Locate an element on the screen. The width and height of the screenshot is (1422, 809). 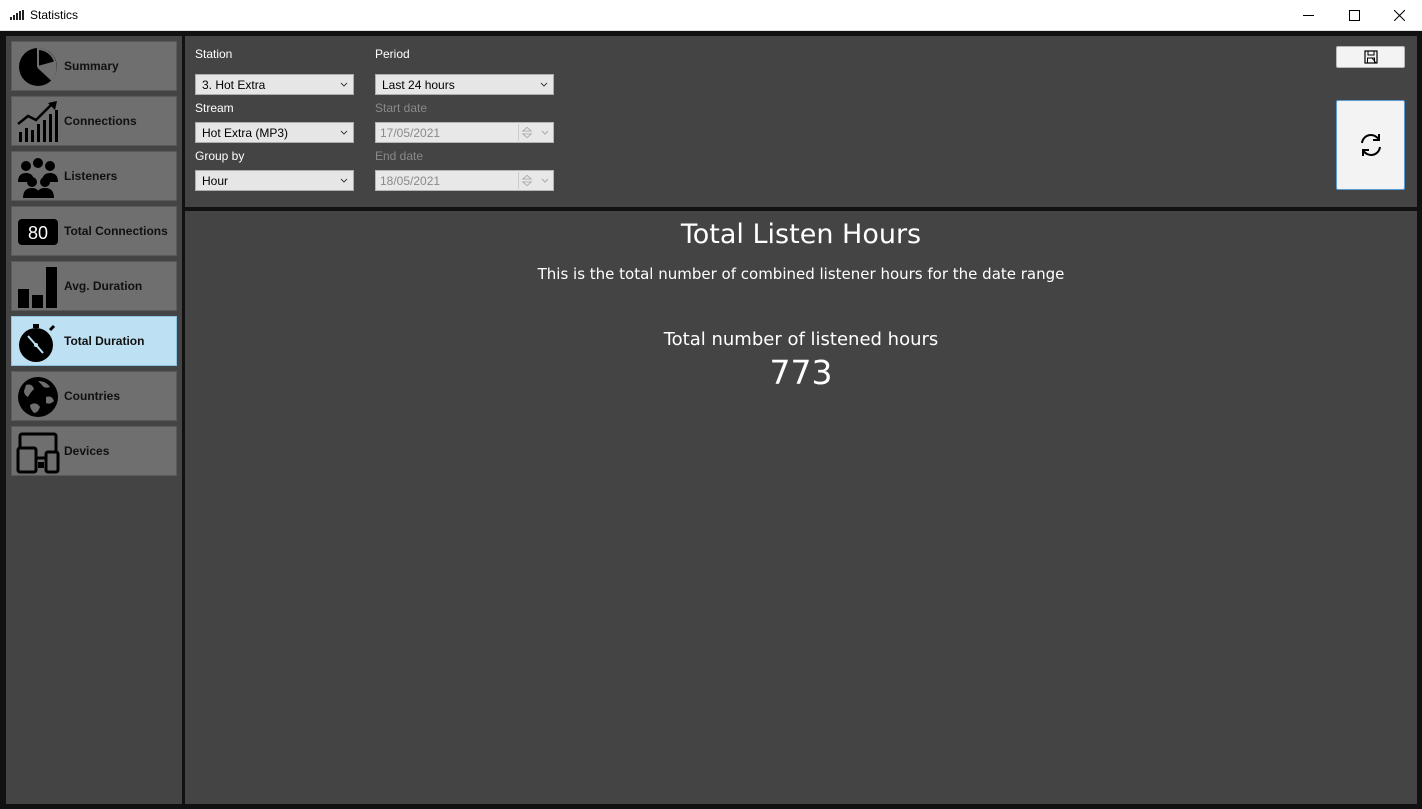
sidebar-item-connections: Connections is located at coordinates (94, 121).